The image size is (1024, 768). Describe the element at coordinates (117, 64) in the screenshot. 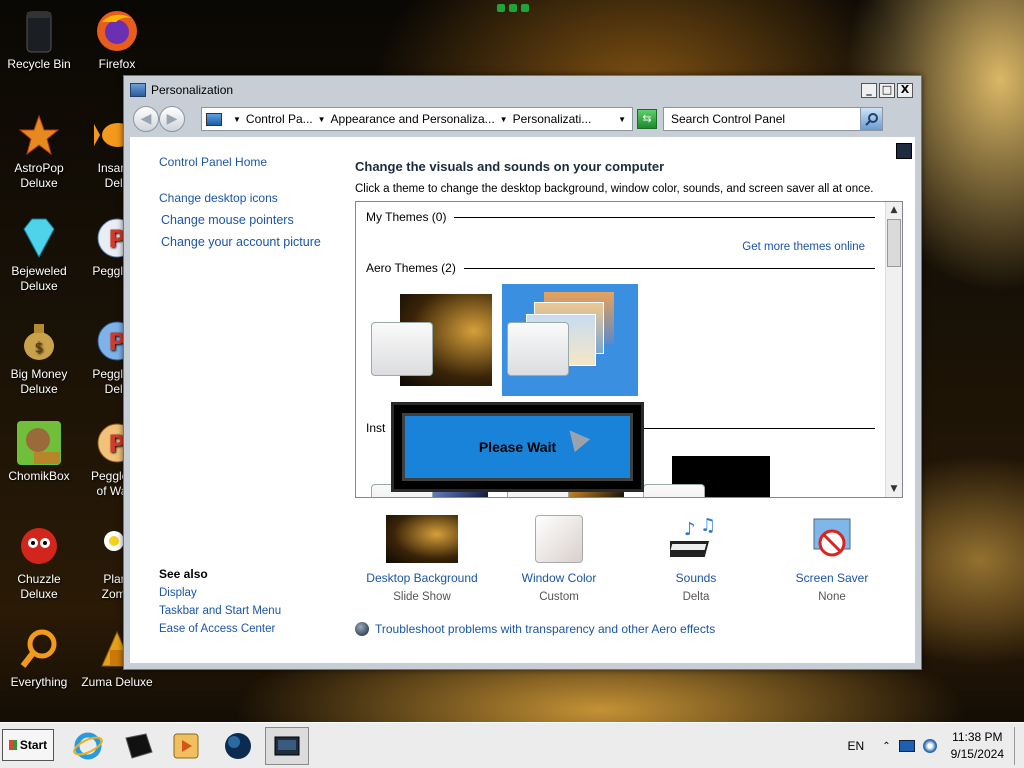

I see `desktop-icon-label: Firefox` at that location.